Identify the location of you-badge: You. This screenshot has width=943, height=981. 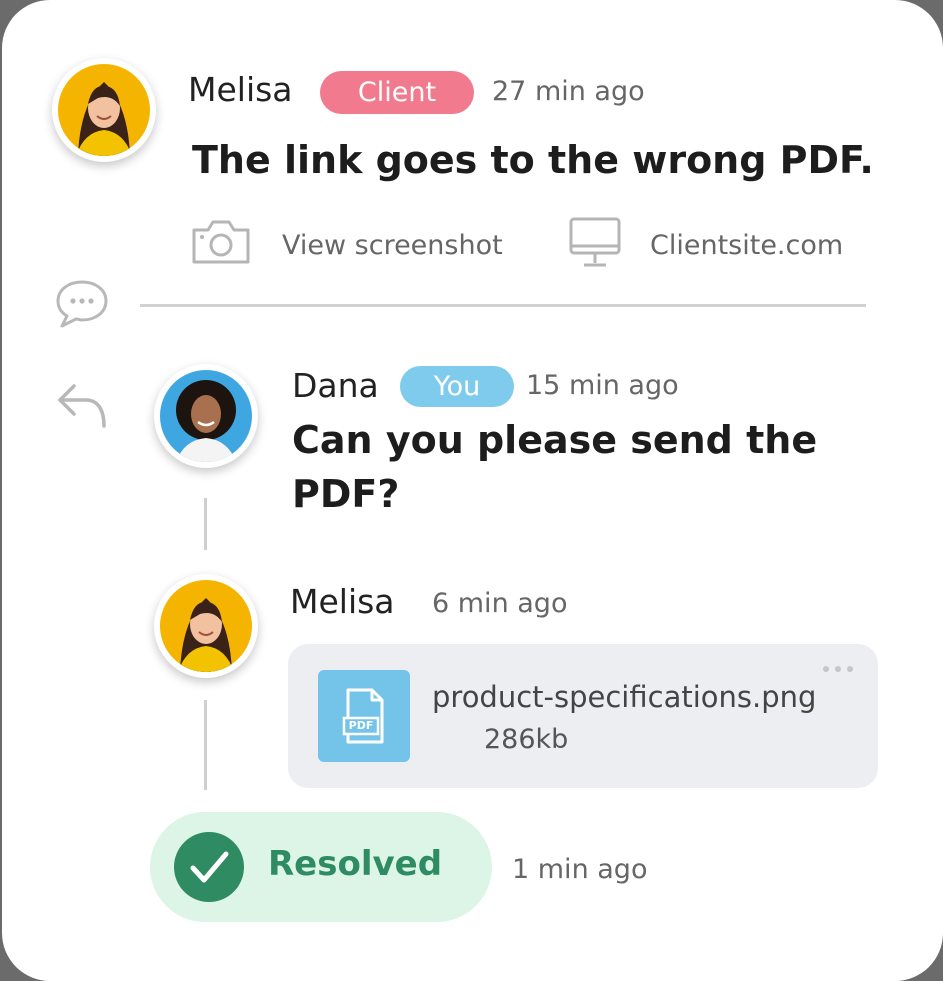
(457, 386).